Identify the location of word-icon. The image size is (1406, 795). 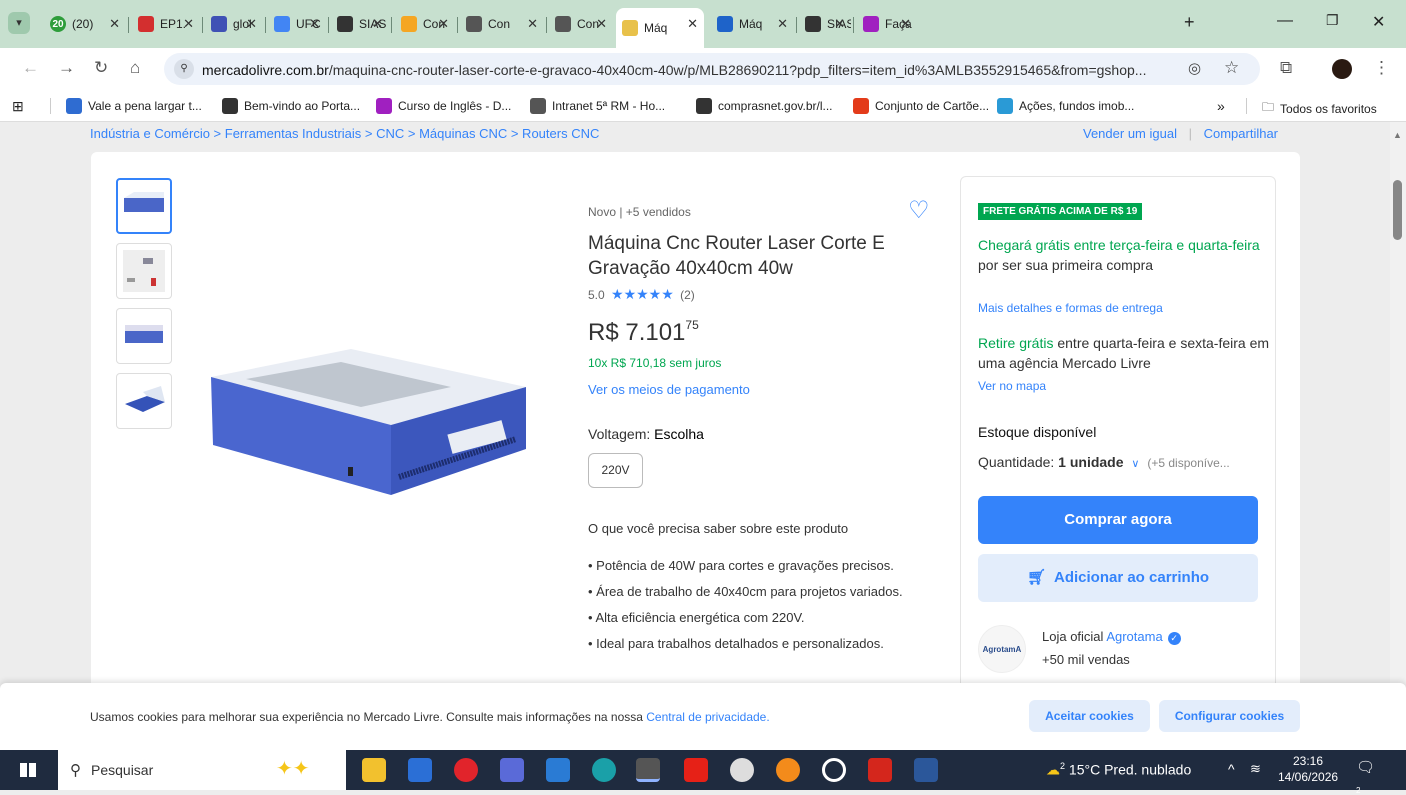
(926, 770).